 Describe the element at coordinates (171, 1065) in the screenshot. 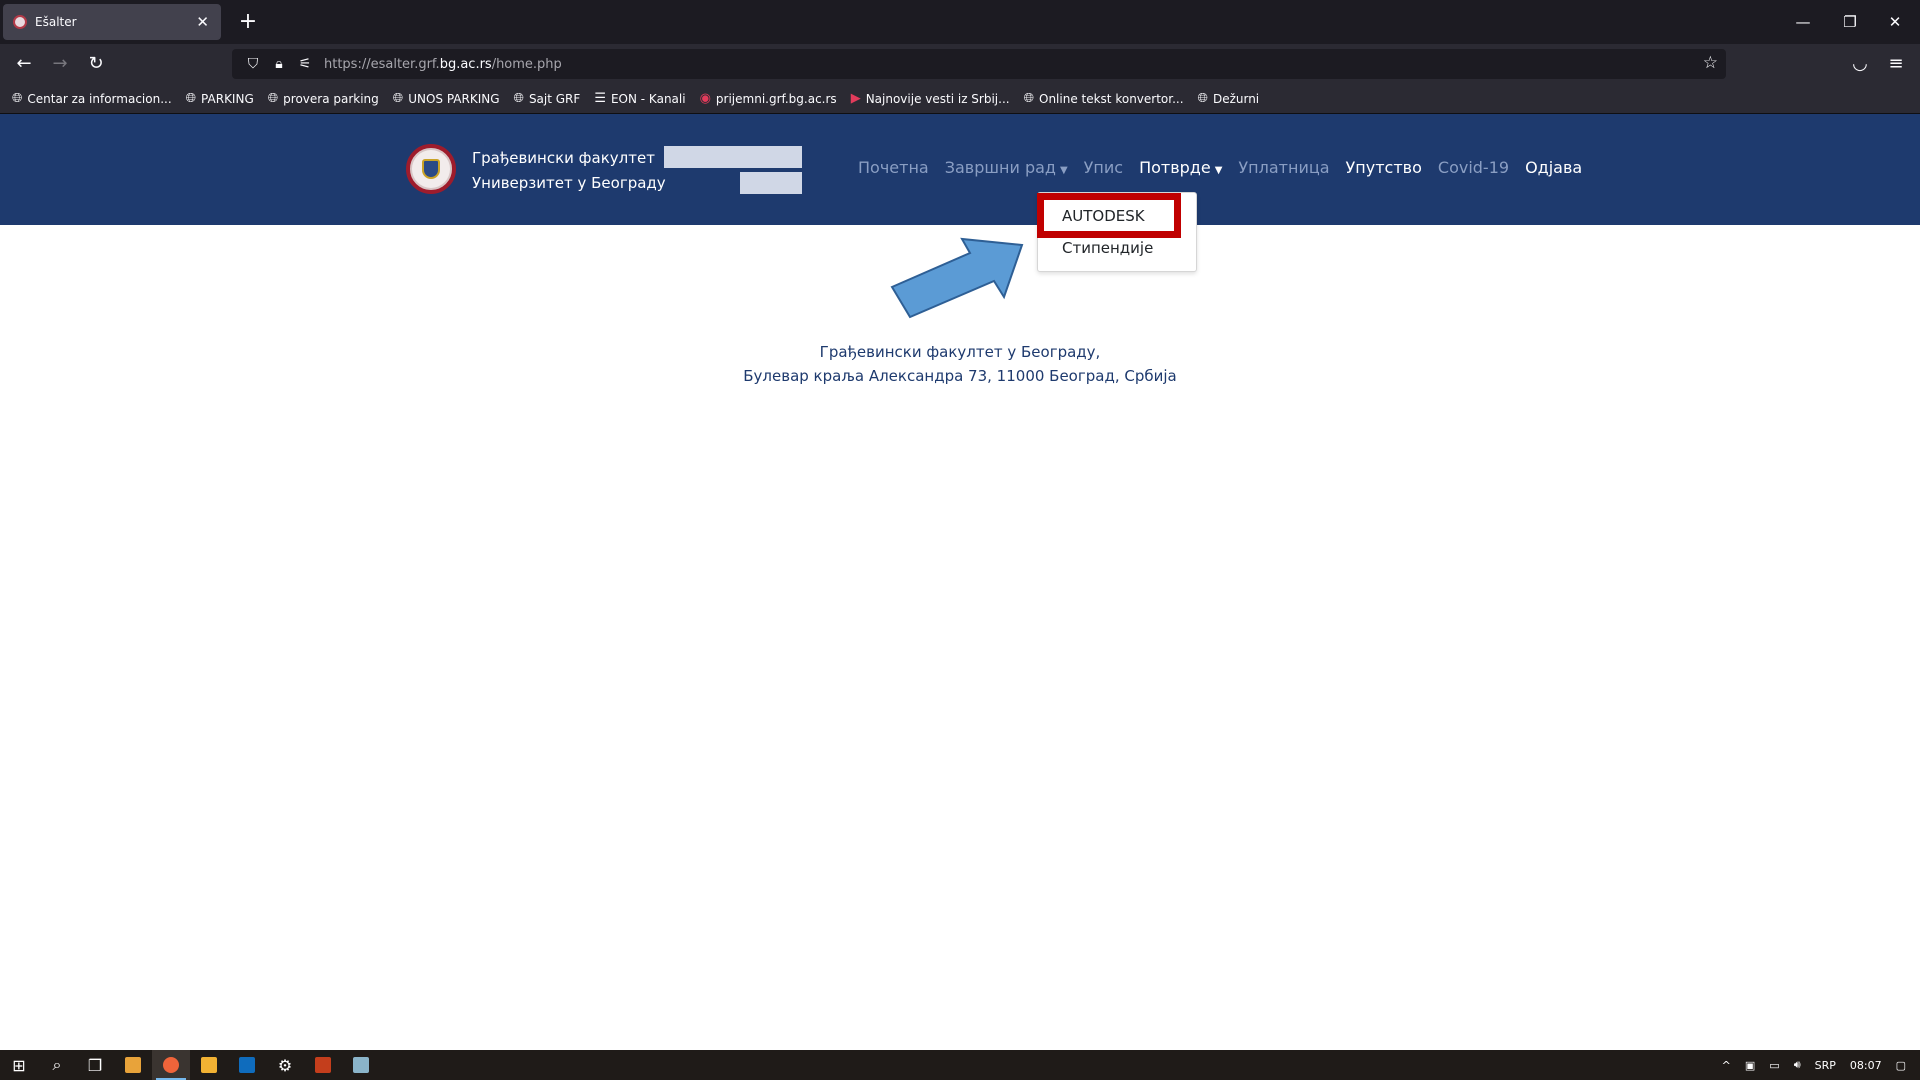

I see `firefox-icon` at that location.